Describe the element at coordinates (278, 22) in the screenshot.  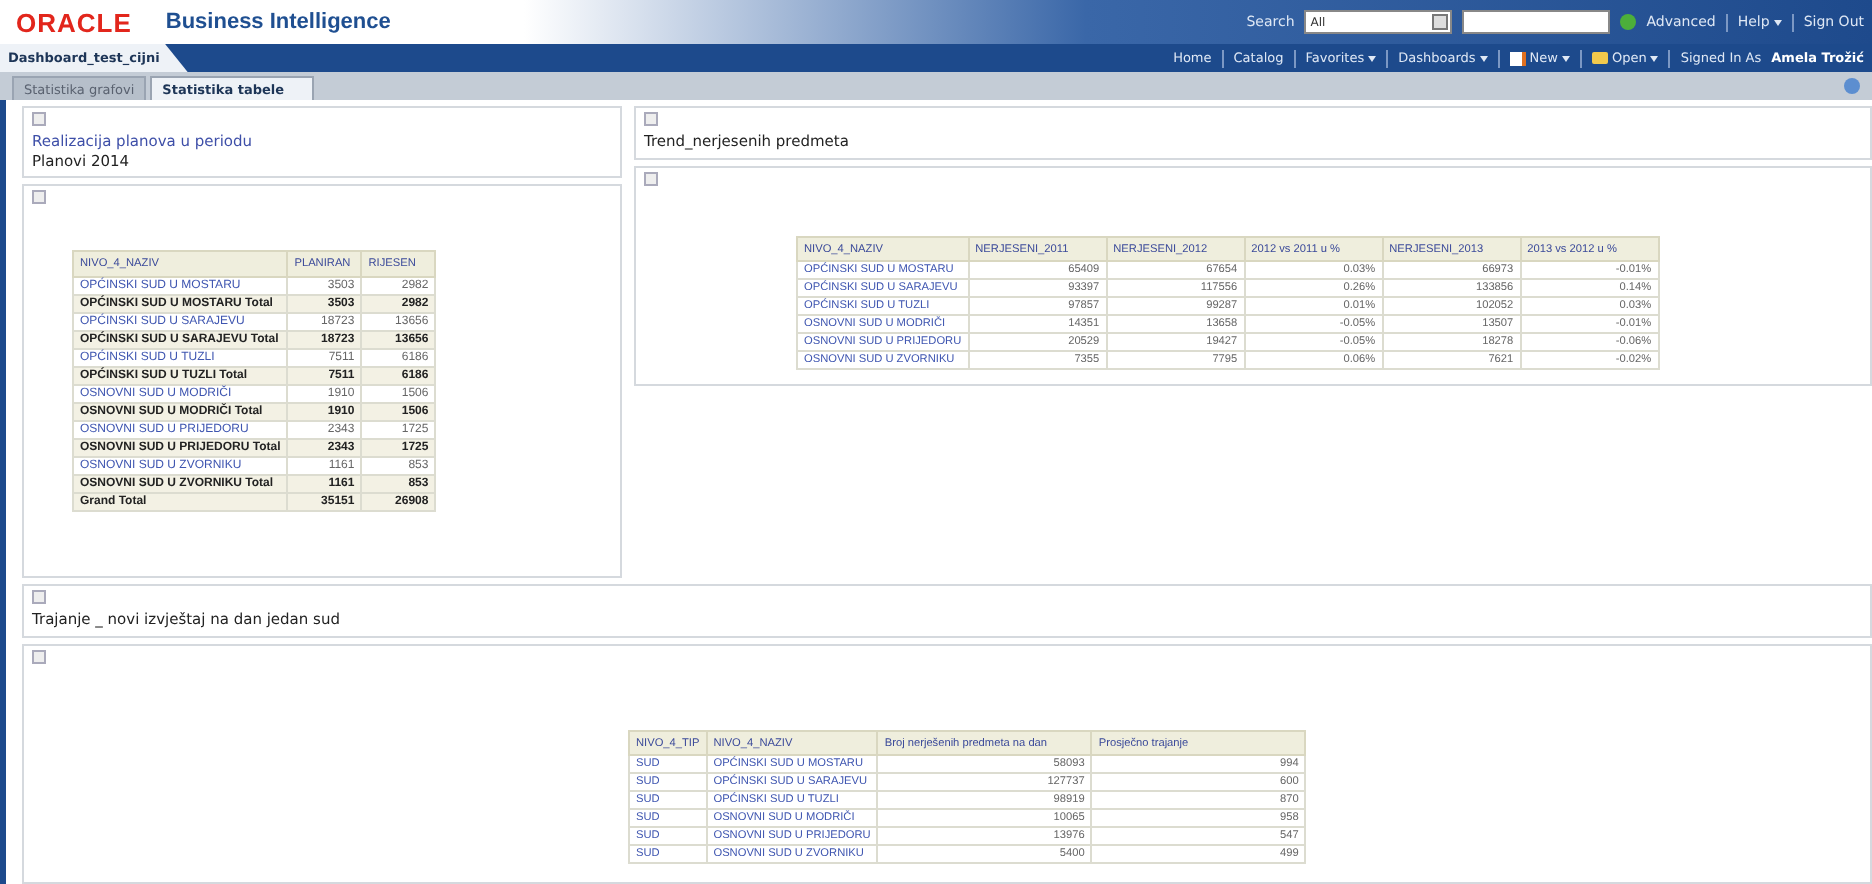
I see `product-title: Business Intelligence` at that location.